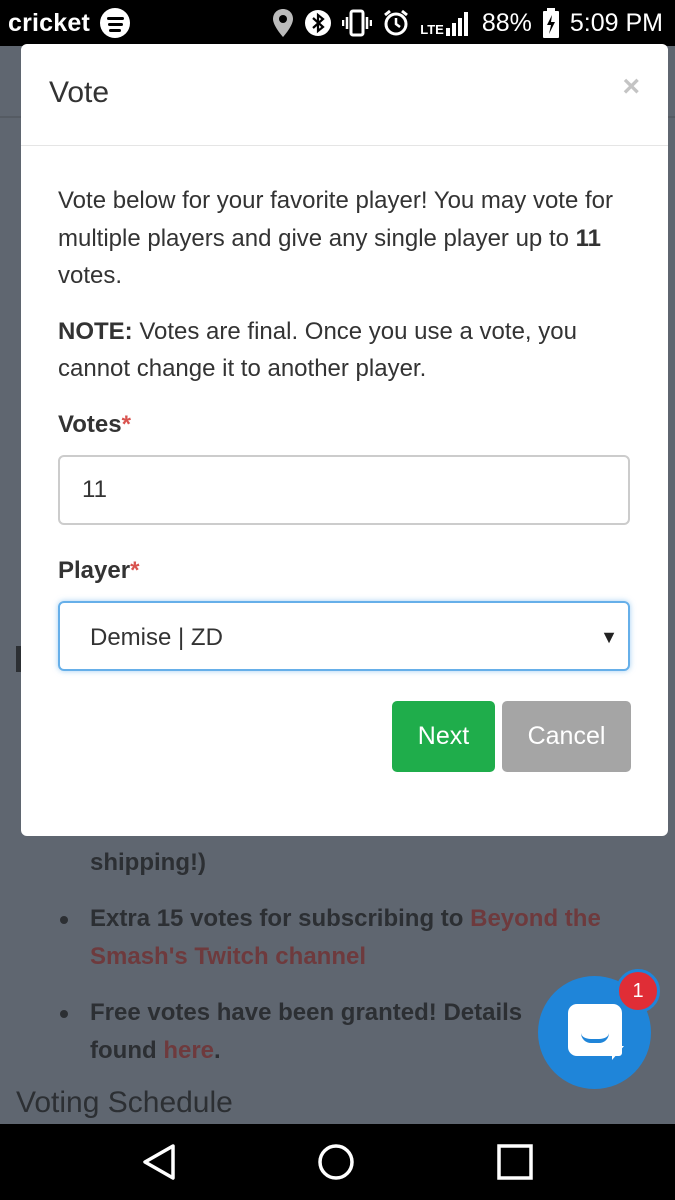 Image resolution: width=675 pixels, height=1200 pixels. What do you see at coordinates (446, 23) in the screenshot?
I see `lte-signal-icon: LTE` at bounding box center [446, 23].